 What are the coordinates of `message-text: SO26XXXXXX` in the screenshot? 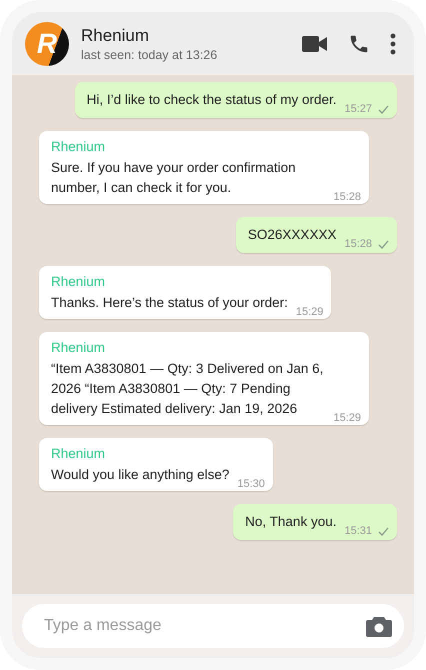 It's located at (292, 235).